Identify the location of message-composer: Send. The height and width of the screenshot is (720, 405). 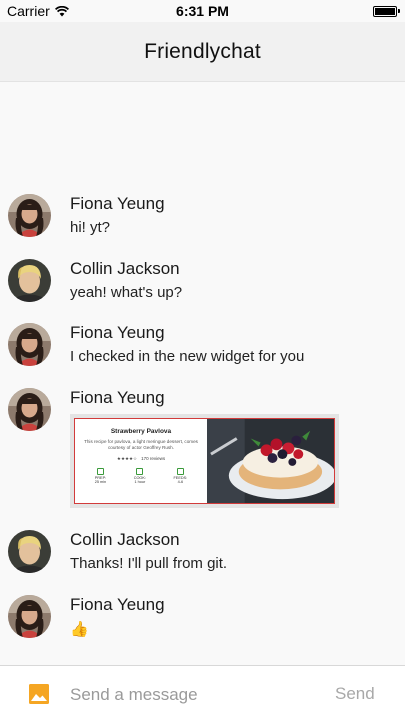
(202, 692).